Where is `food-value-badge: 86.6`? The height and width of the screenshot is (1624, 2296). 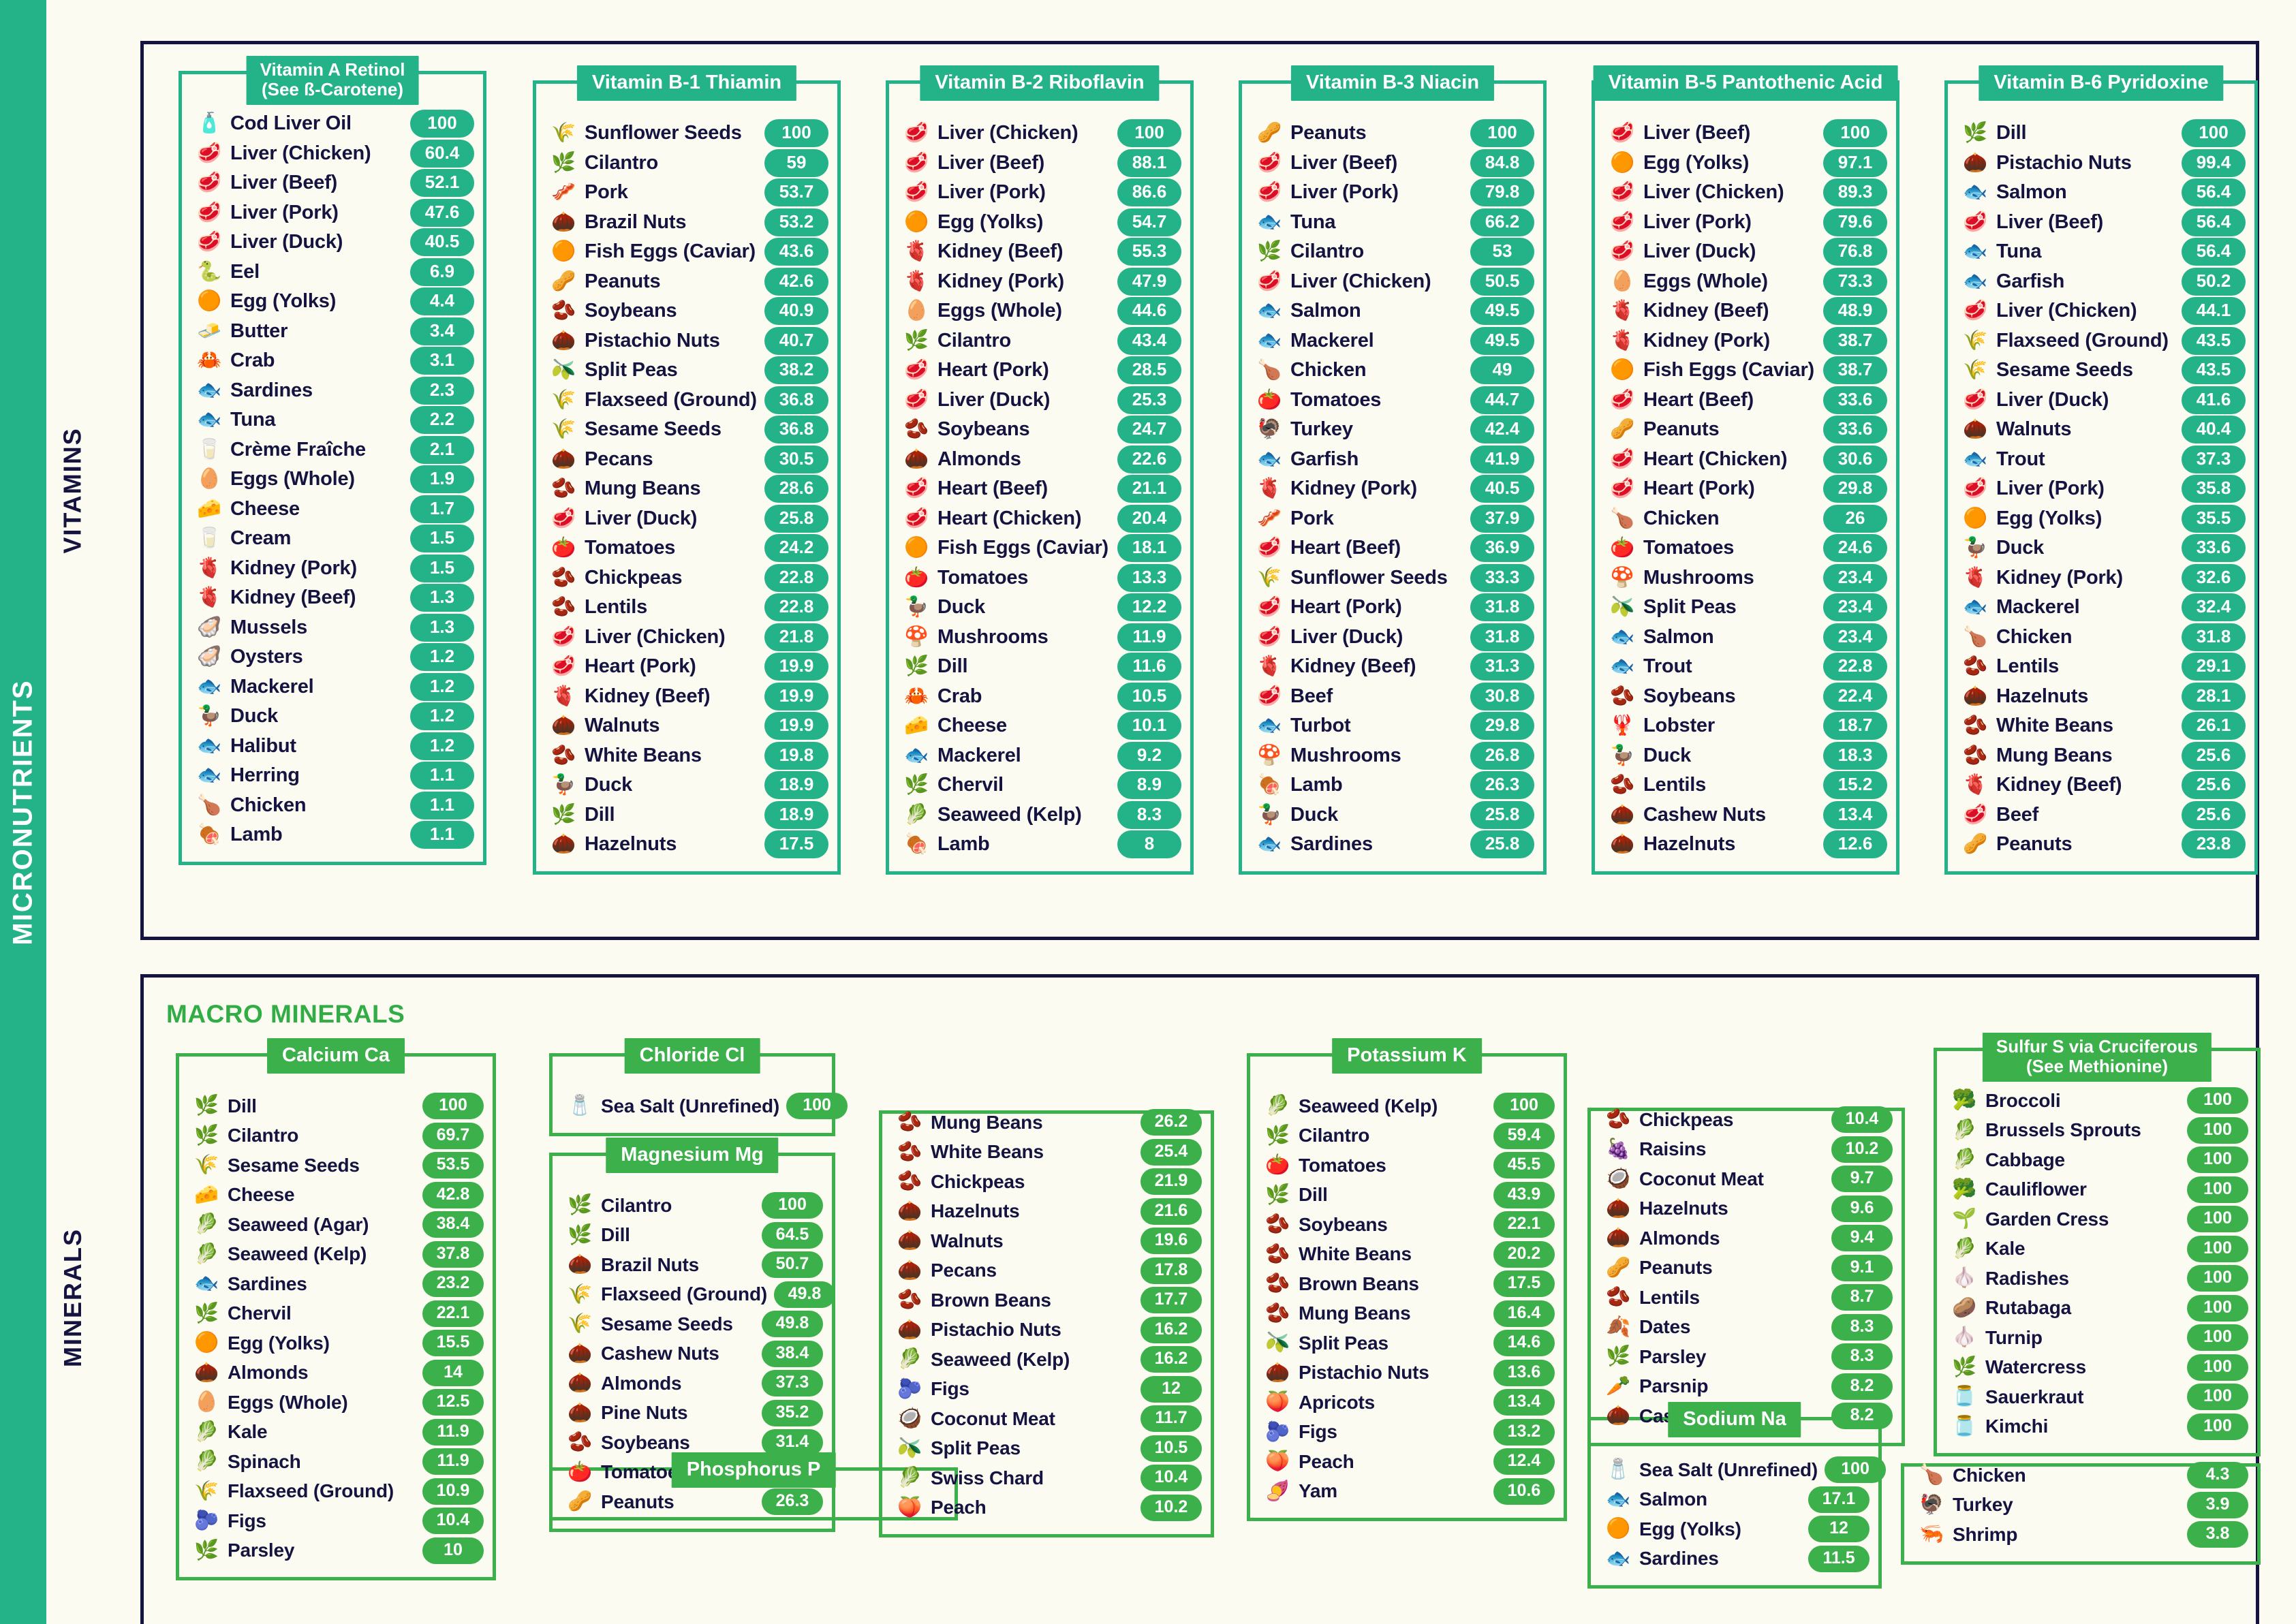 food-value-badge: 86.6 is located at coordinates (1149, 192).